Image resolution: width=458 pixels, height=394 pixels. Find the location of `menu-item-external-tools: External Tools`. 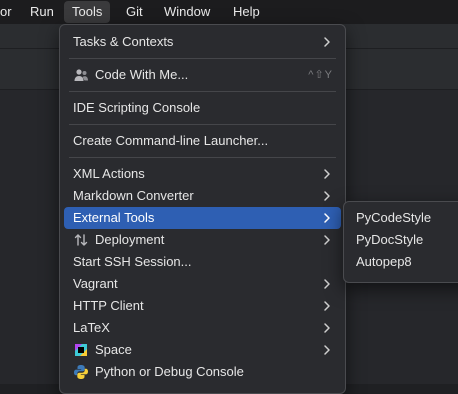

menu-item-external-tools: External Tools is located at coordinates (202, 218).